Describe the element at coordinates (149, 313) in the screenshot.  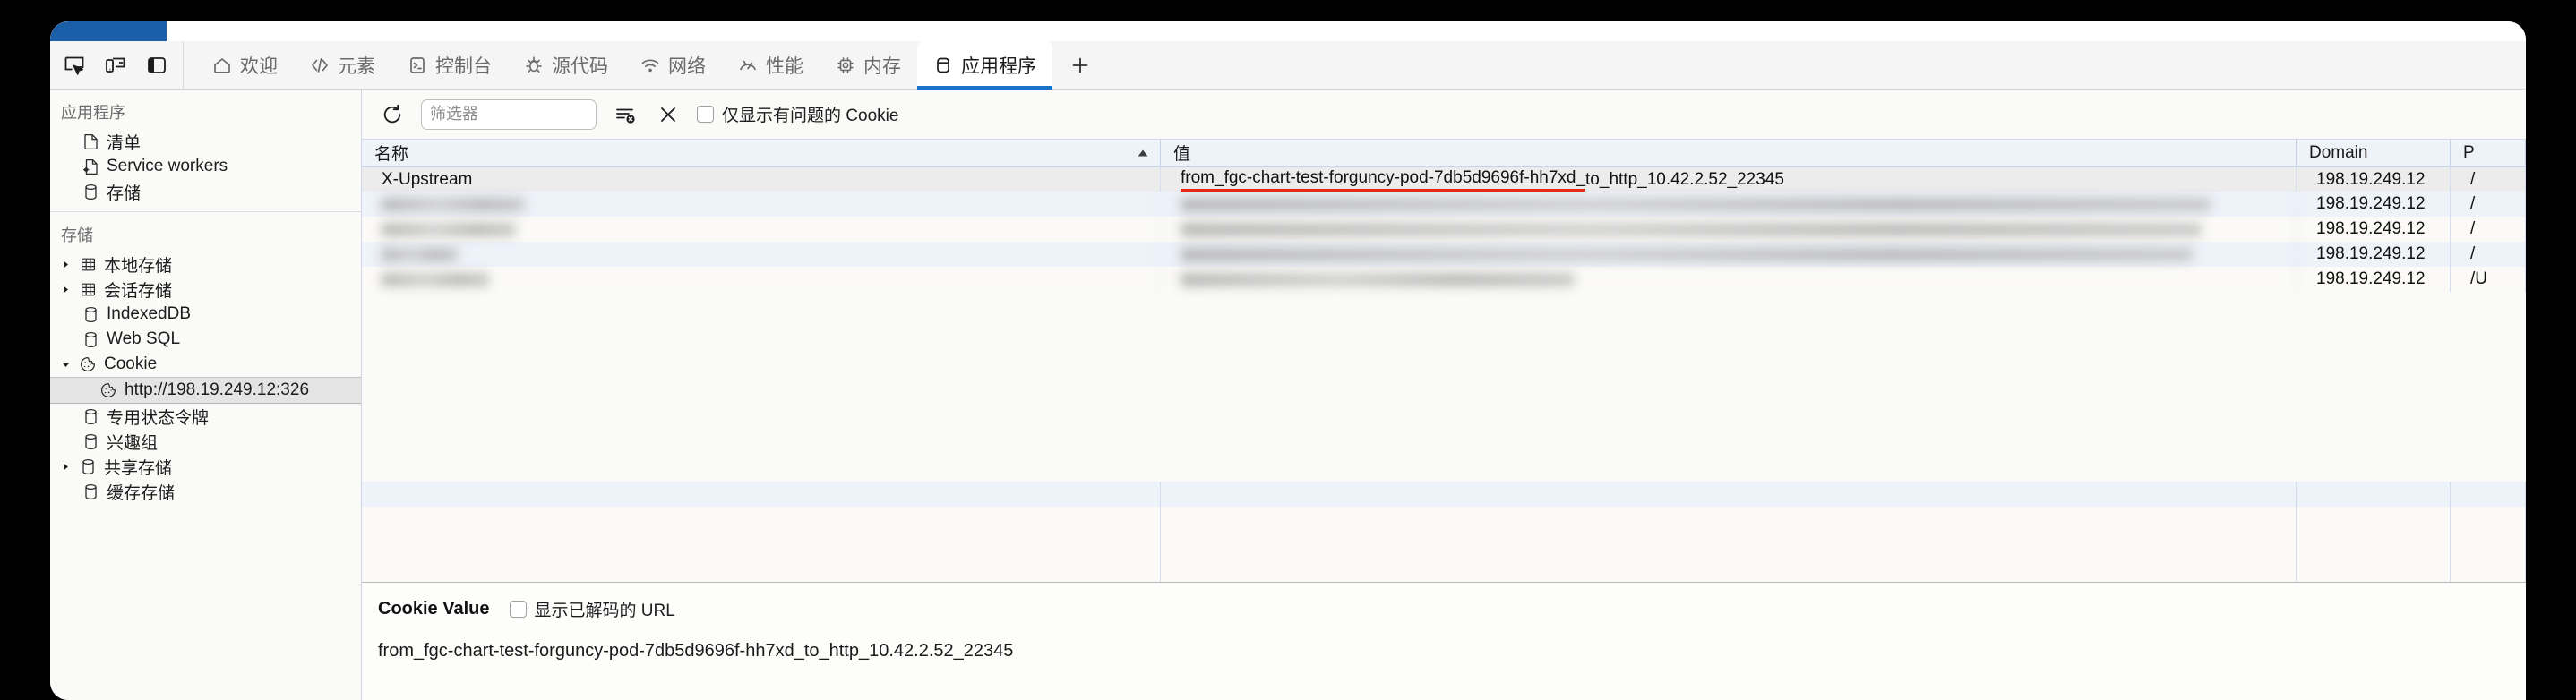
I see `sidebar-item-label: IndexedDB` at that location.